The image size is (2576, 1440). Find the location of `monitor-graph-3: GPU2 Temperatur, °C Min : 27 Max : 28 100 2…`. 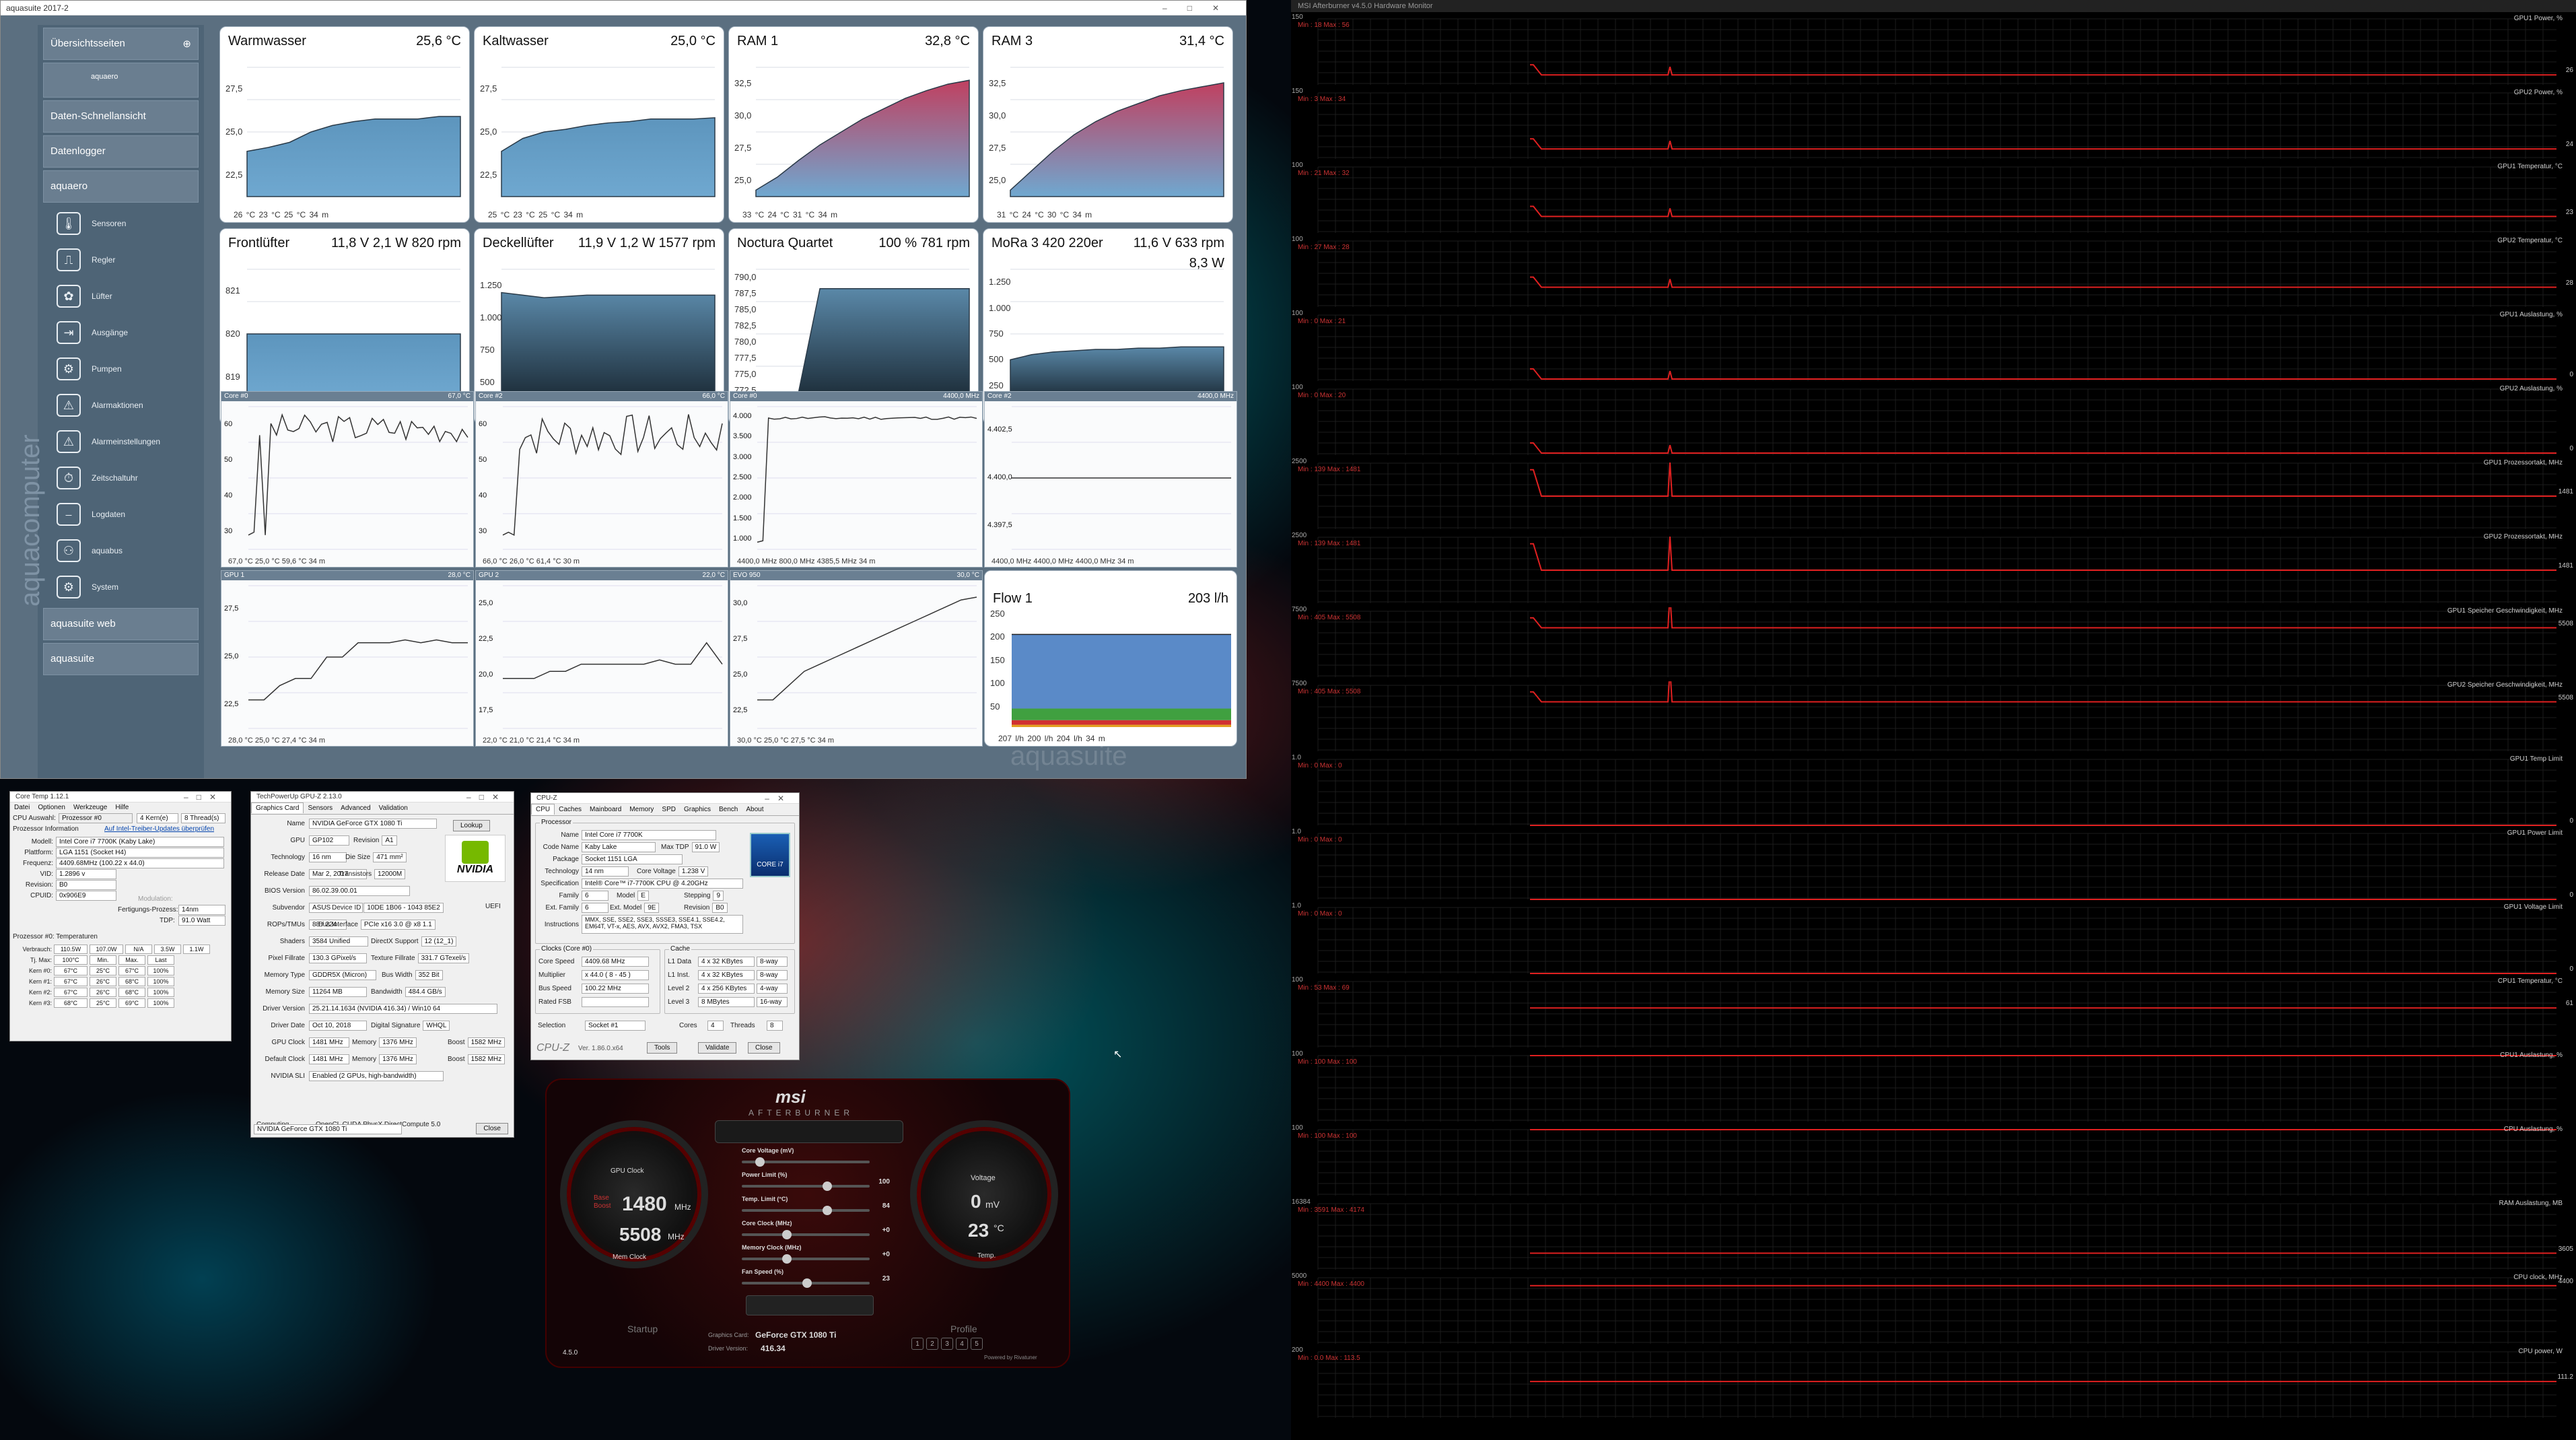

monitor-graph-3: GPU2 Temperatur, °C Min : 27 Max : 28 100 2… is located at coordinates (1933, 273).